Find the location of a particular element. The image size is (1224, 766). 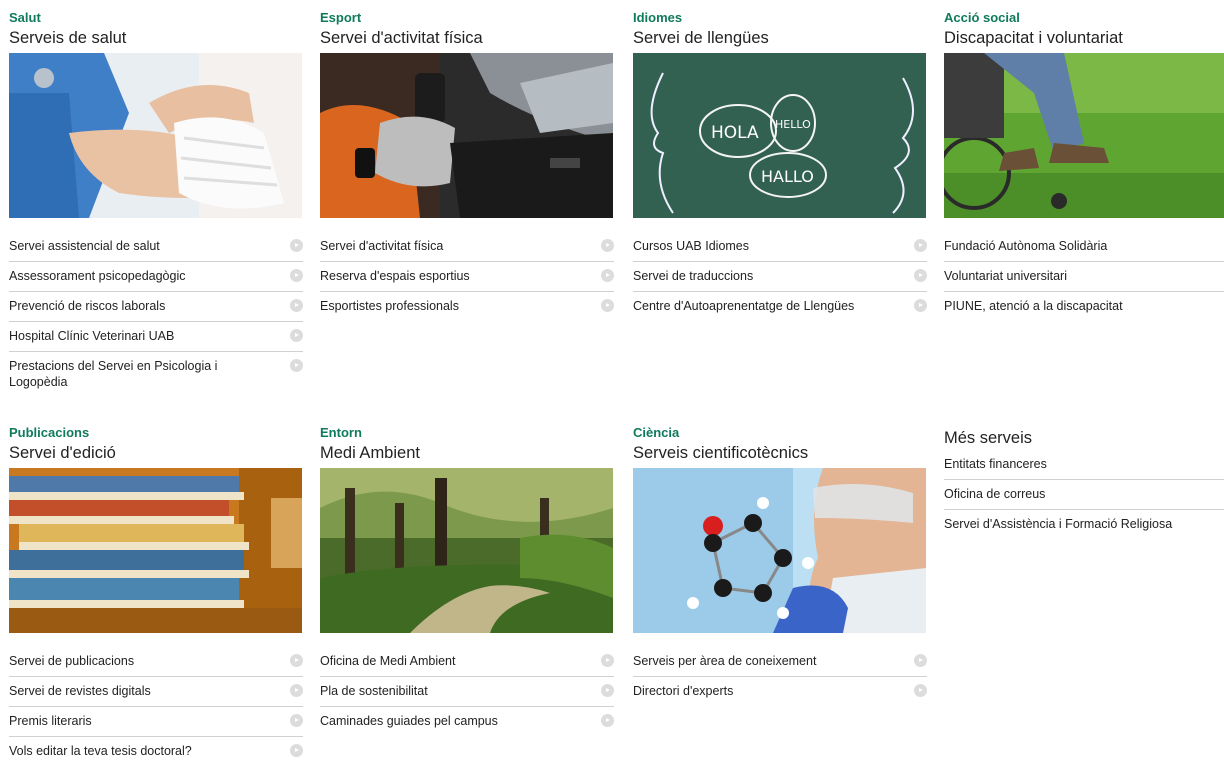

category-label: Entorn is located at coordinates (341, 432).